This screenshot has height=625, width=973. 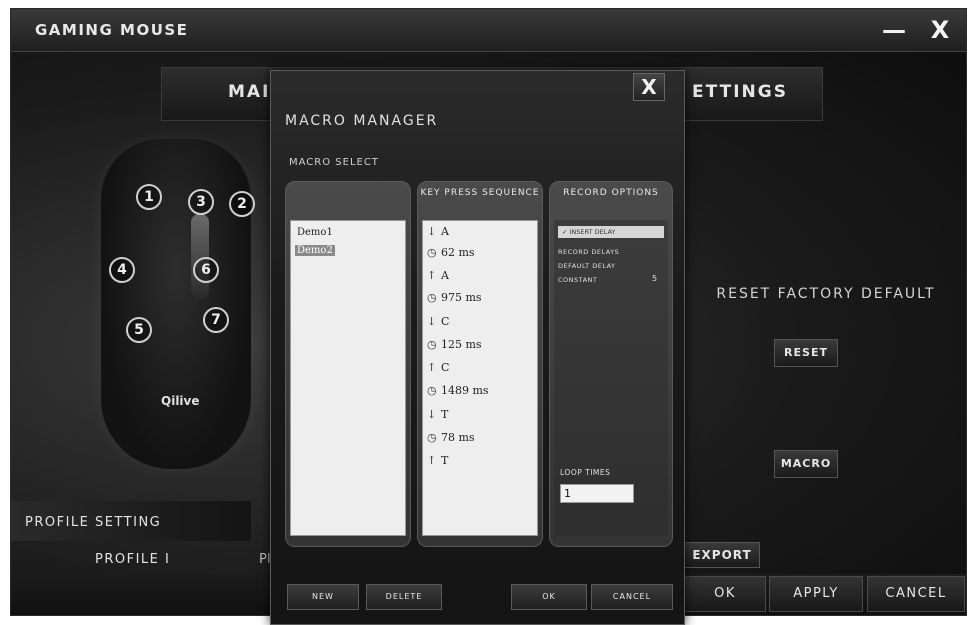 What do you see at coordinates (348, 378) in the screenshot?
I see `macro-list: Demo1 Demo2` at bounding box center [348, 378].